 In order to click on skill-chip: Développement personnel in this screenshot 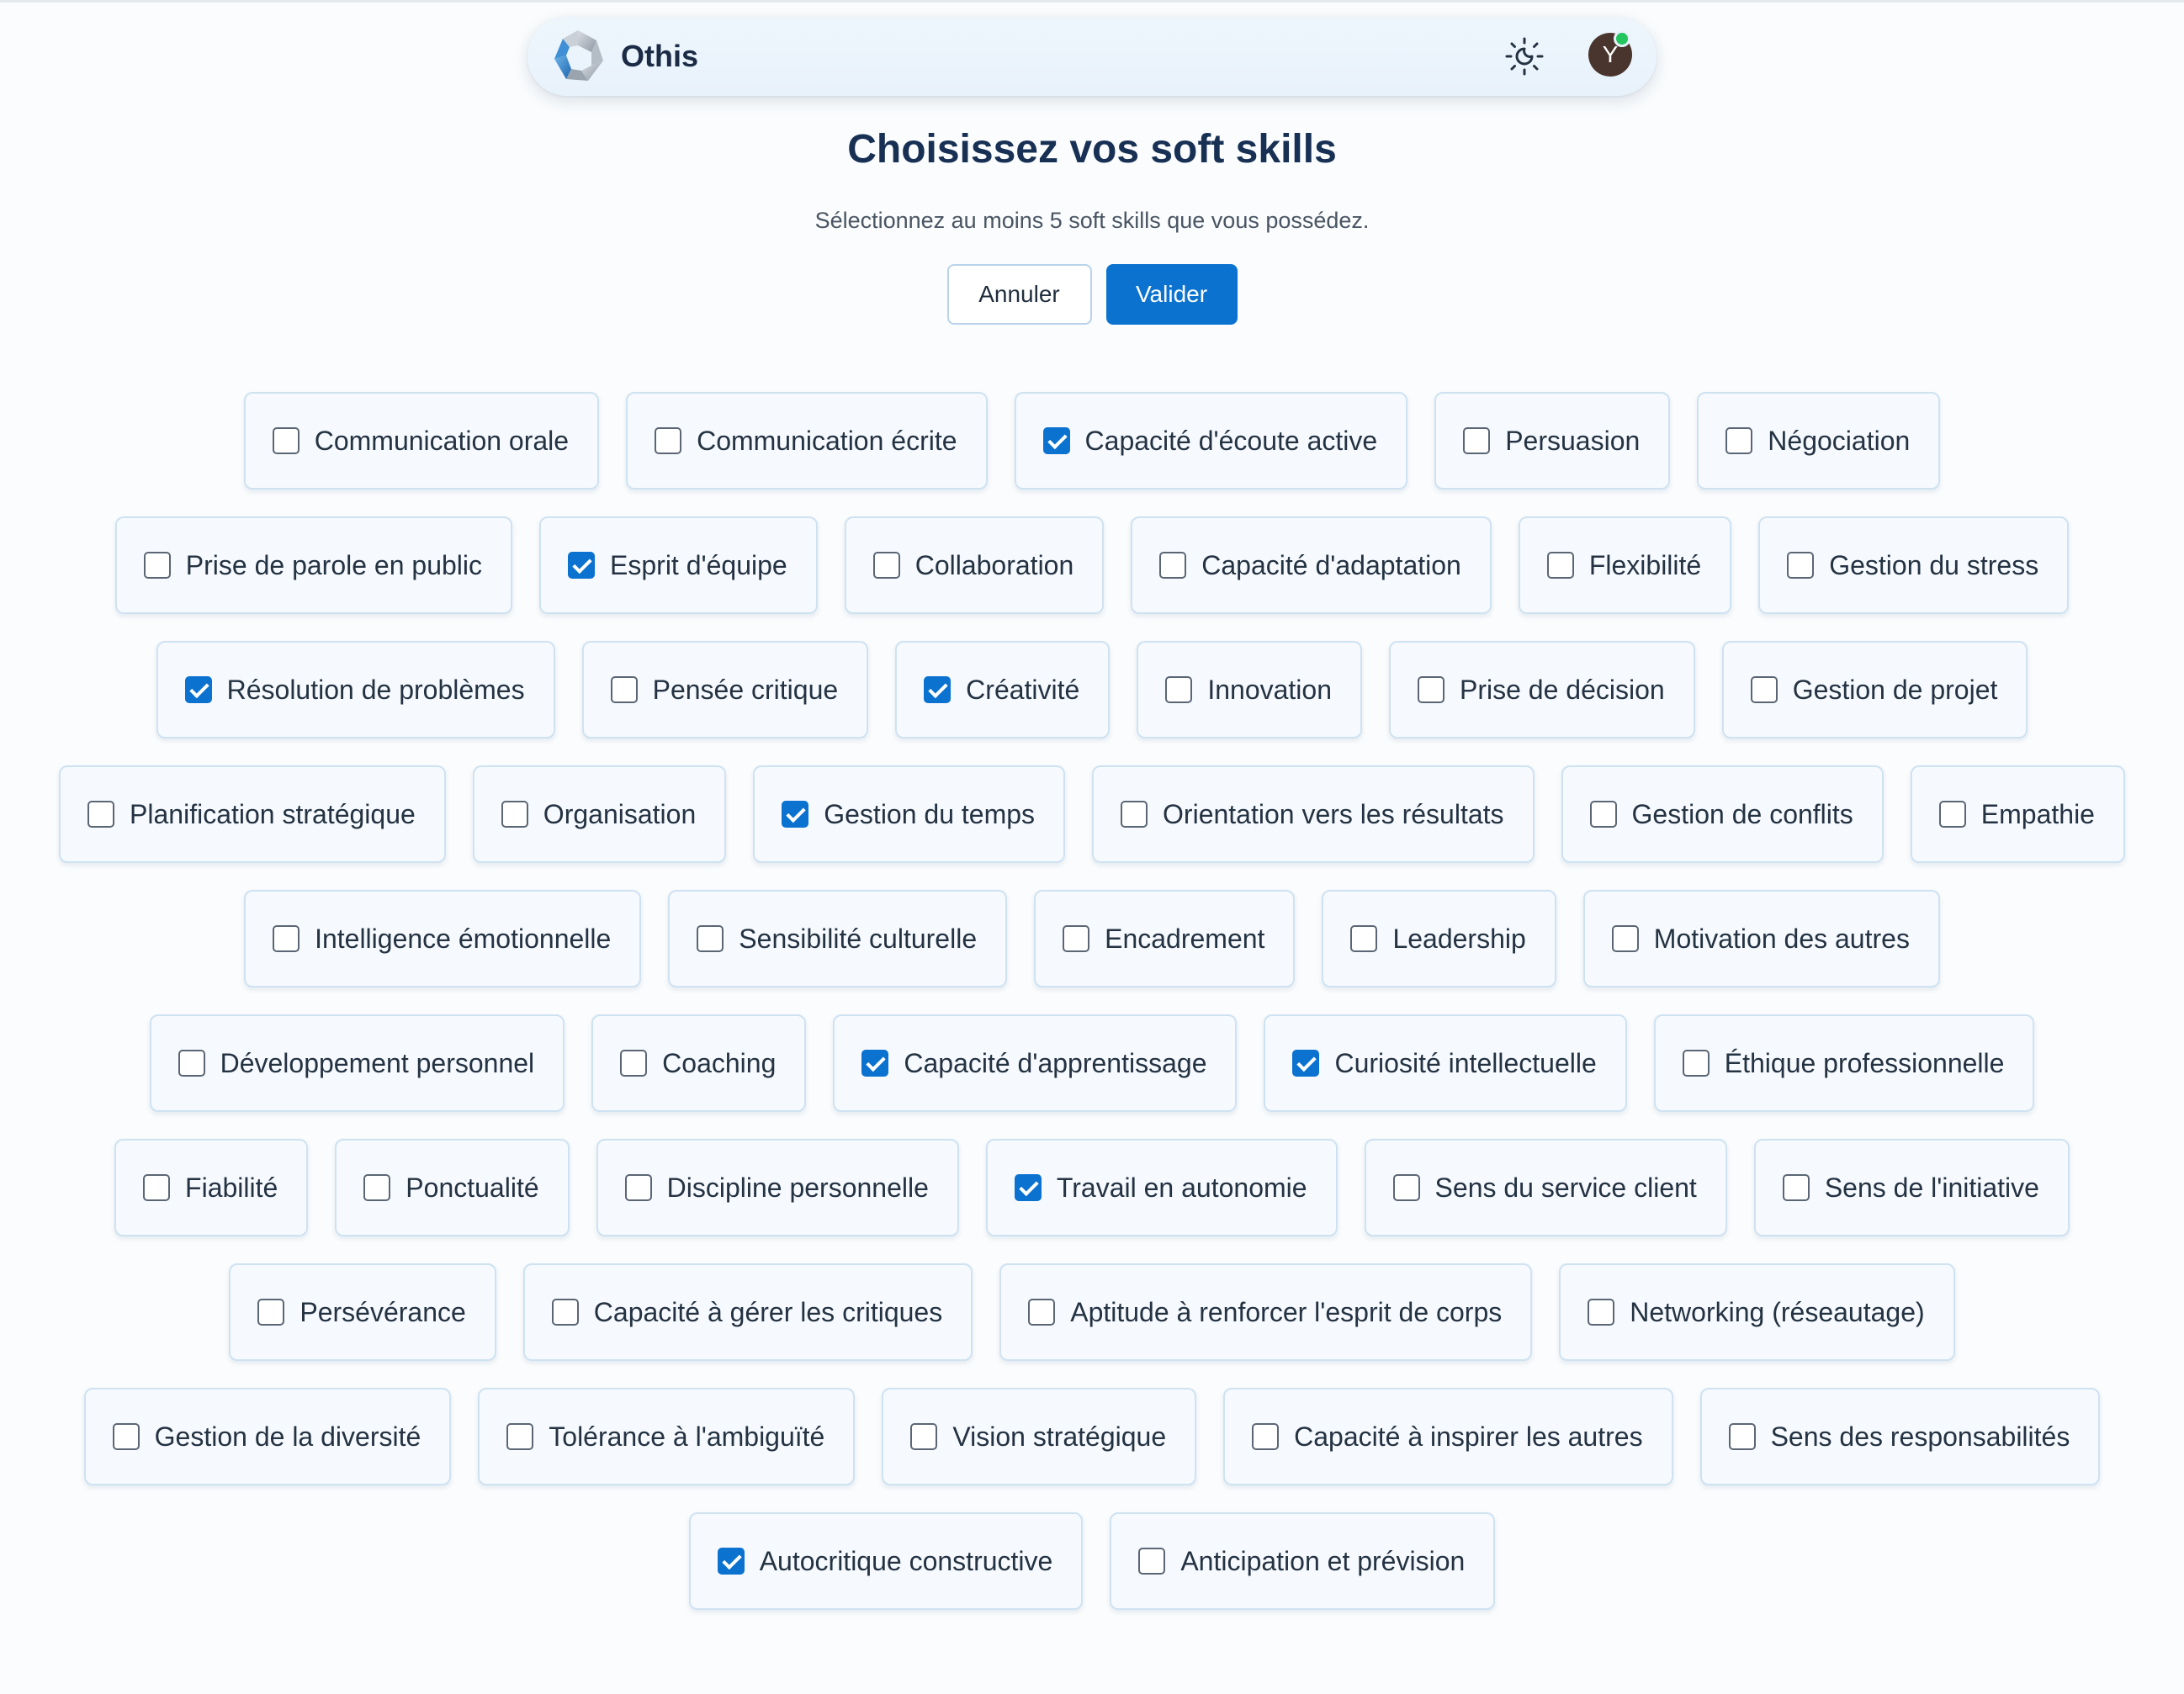, I will do `click(357, 1063)`.